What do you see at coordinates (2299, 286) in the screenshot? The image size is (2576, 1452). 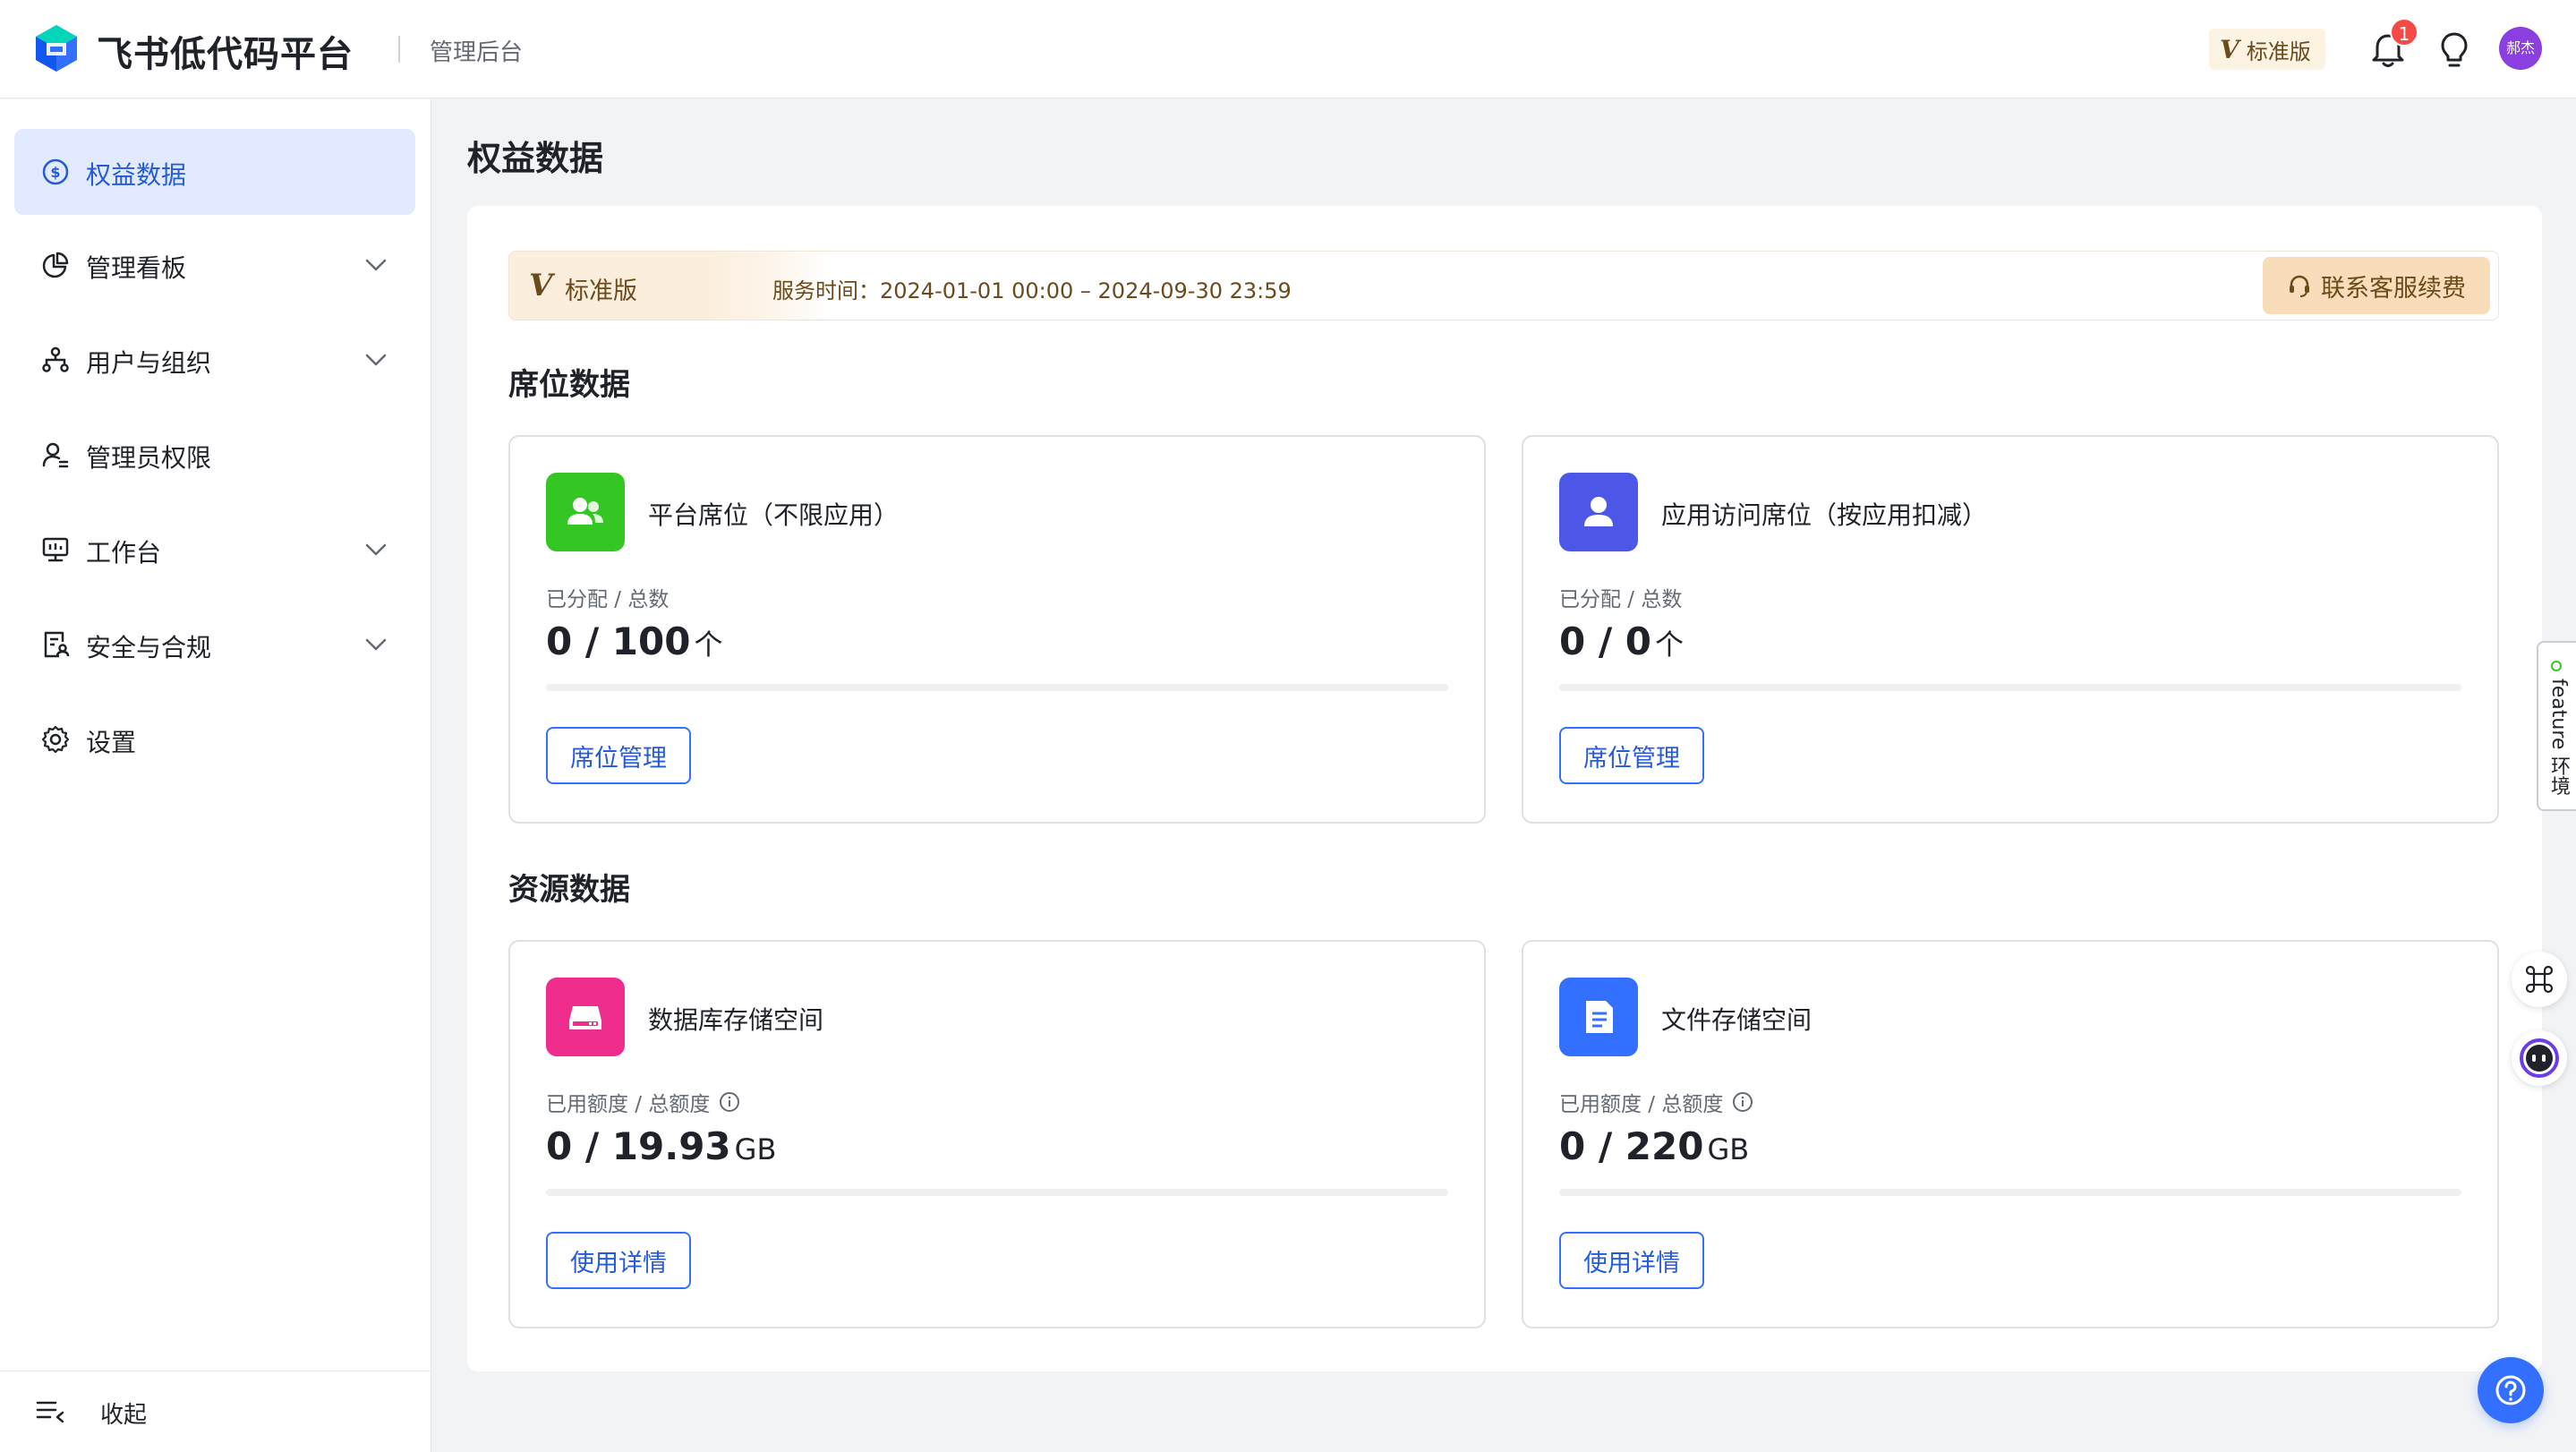 I see `headset-icon` at bounding box center [2299, 286].